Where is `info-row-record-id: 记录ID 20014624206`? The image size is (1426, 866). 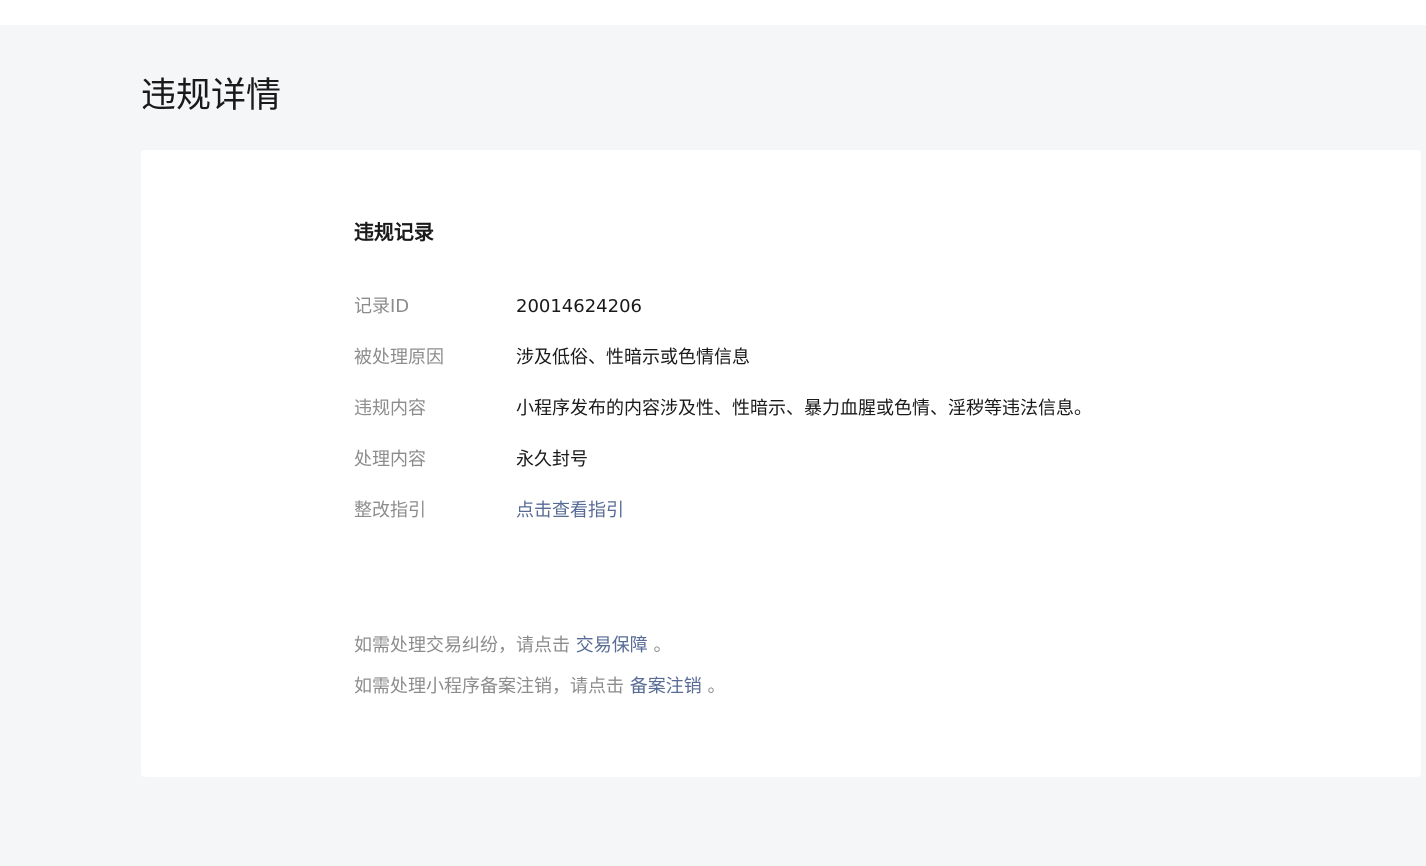
info-row-record-id: 记录ID 20014624206 is located at coordinates (804, 315).